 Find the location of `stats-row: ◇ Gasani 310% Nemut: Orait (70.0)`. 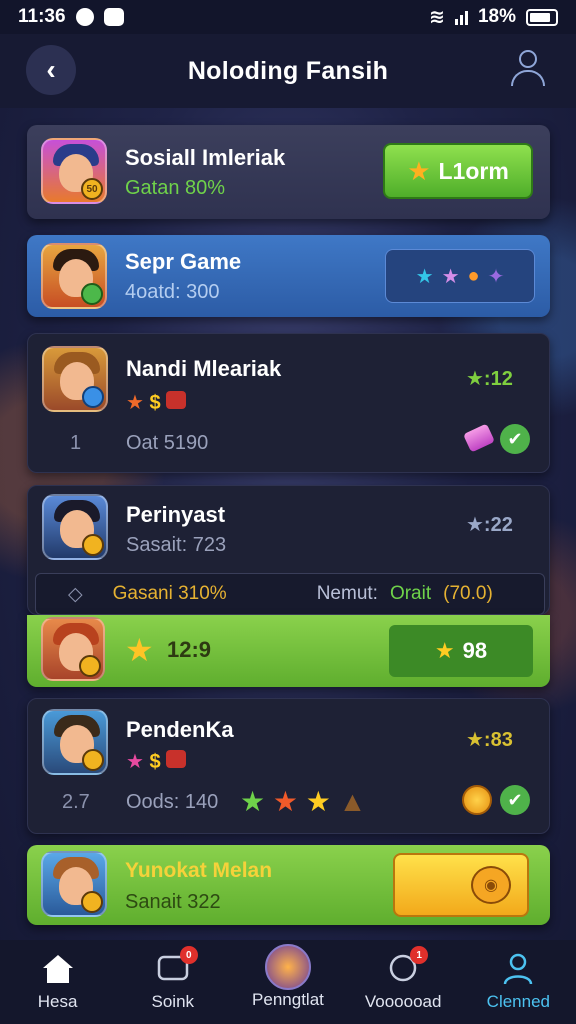

stats-row: ◇ Gasani 310% Nemut: Orait (70.0) is located at coordinates (290, 594).